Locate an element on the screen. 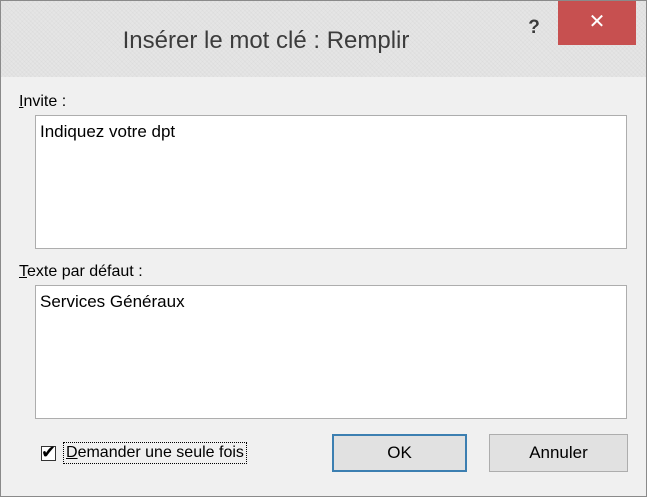  dialog-title: Insérer le mot clé : Remplir is located at coordinates (266, 40).